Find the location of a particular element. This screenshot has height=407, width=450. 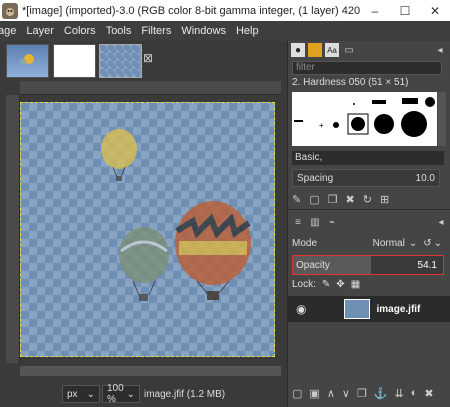

lock-row: Lock: ✎ ✥ ▦ is located at coordinates (326, 284).